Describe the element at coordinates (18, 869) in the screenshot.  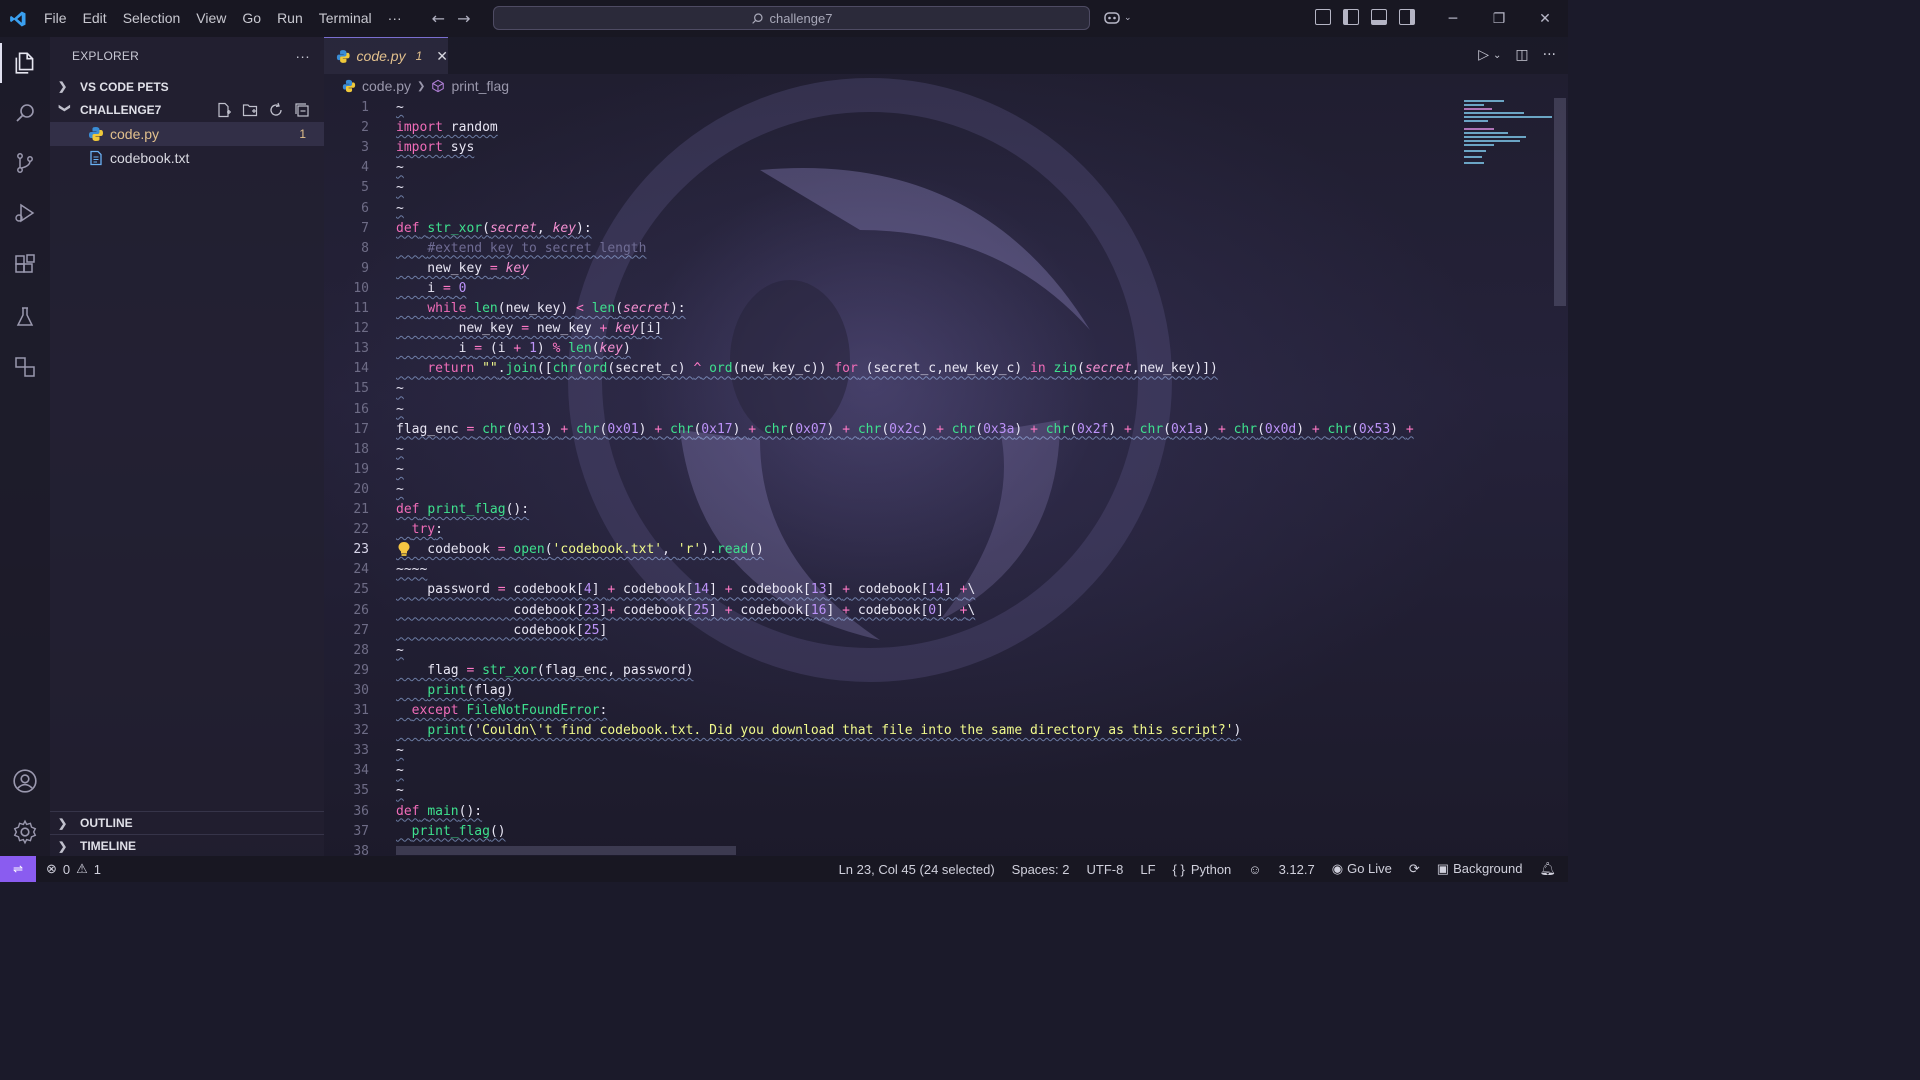
I see `remote-indicator-icon: ⇌` at that location.